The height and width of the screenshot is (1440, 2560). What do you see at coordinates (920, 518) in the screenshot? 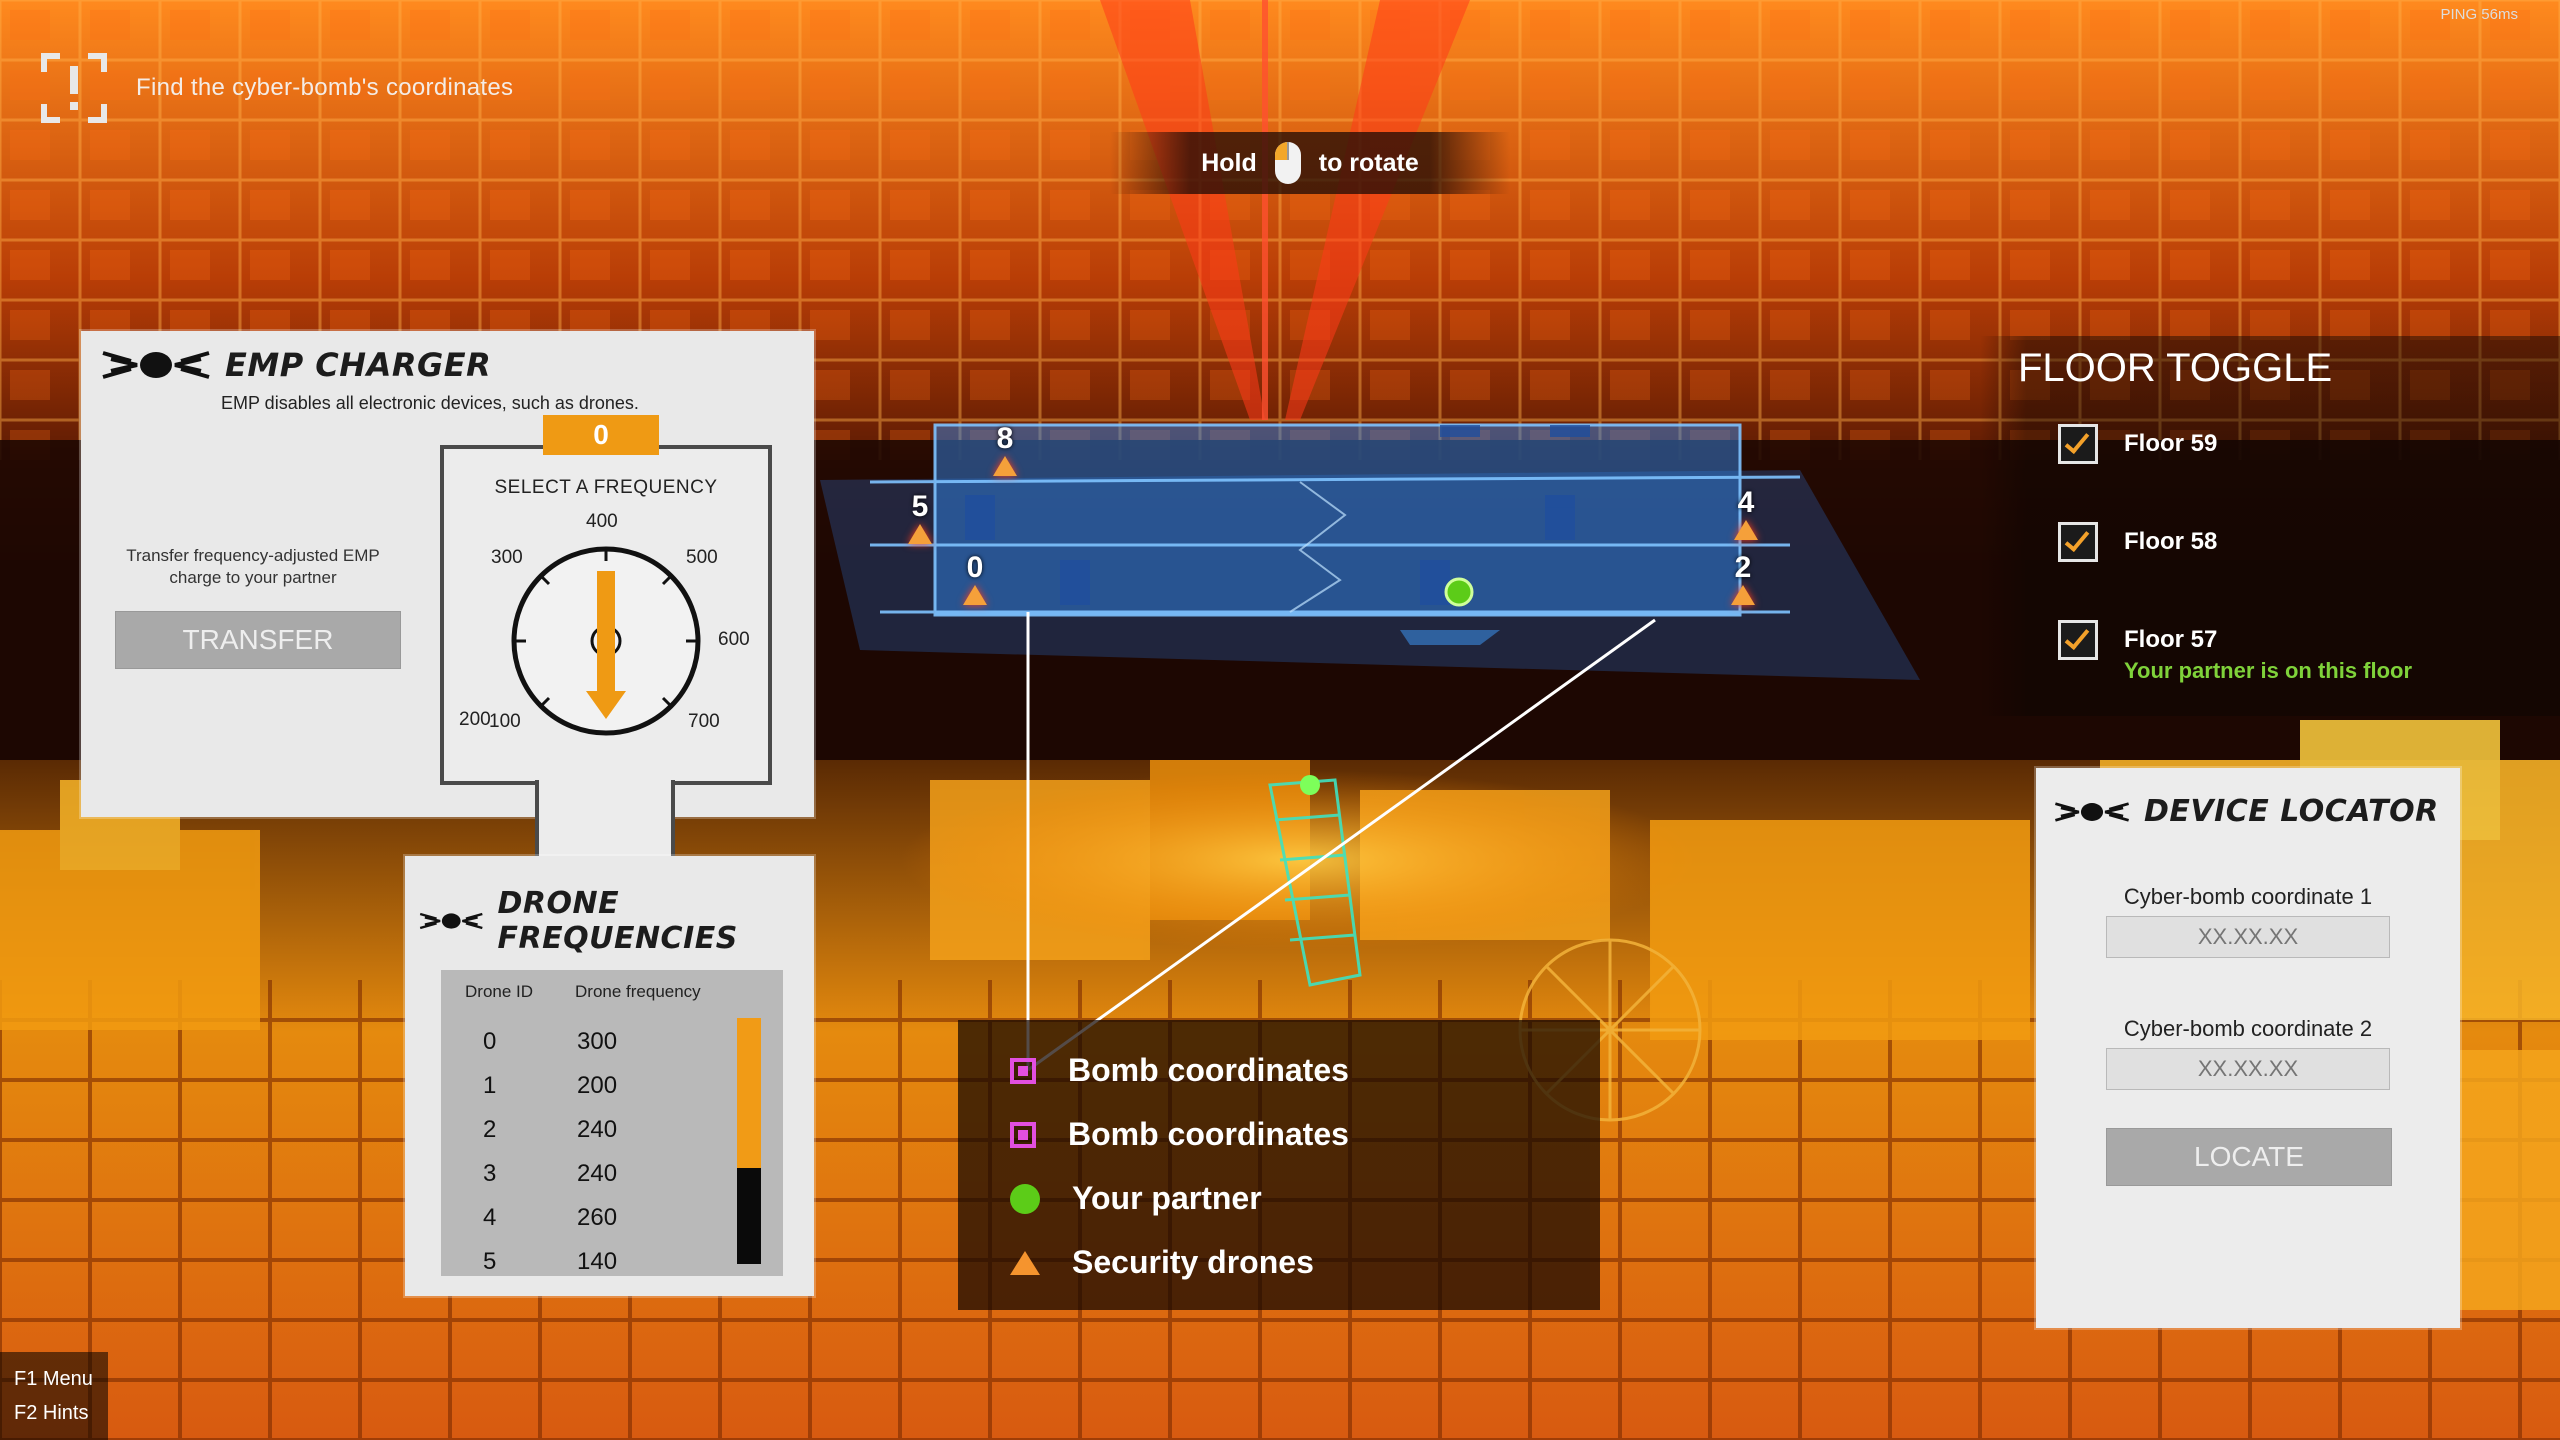
I see `map-drone-5: 5` at bounding box center [920, 518].